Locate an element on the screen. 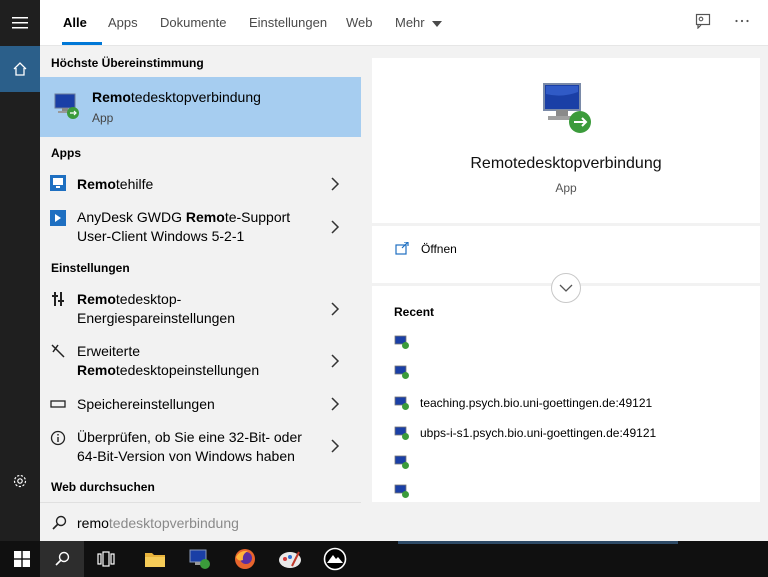  tab-mehr: Mehr is located at coordinates (419, 22).